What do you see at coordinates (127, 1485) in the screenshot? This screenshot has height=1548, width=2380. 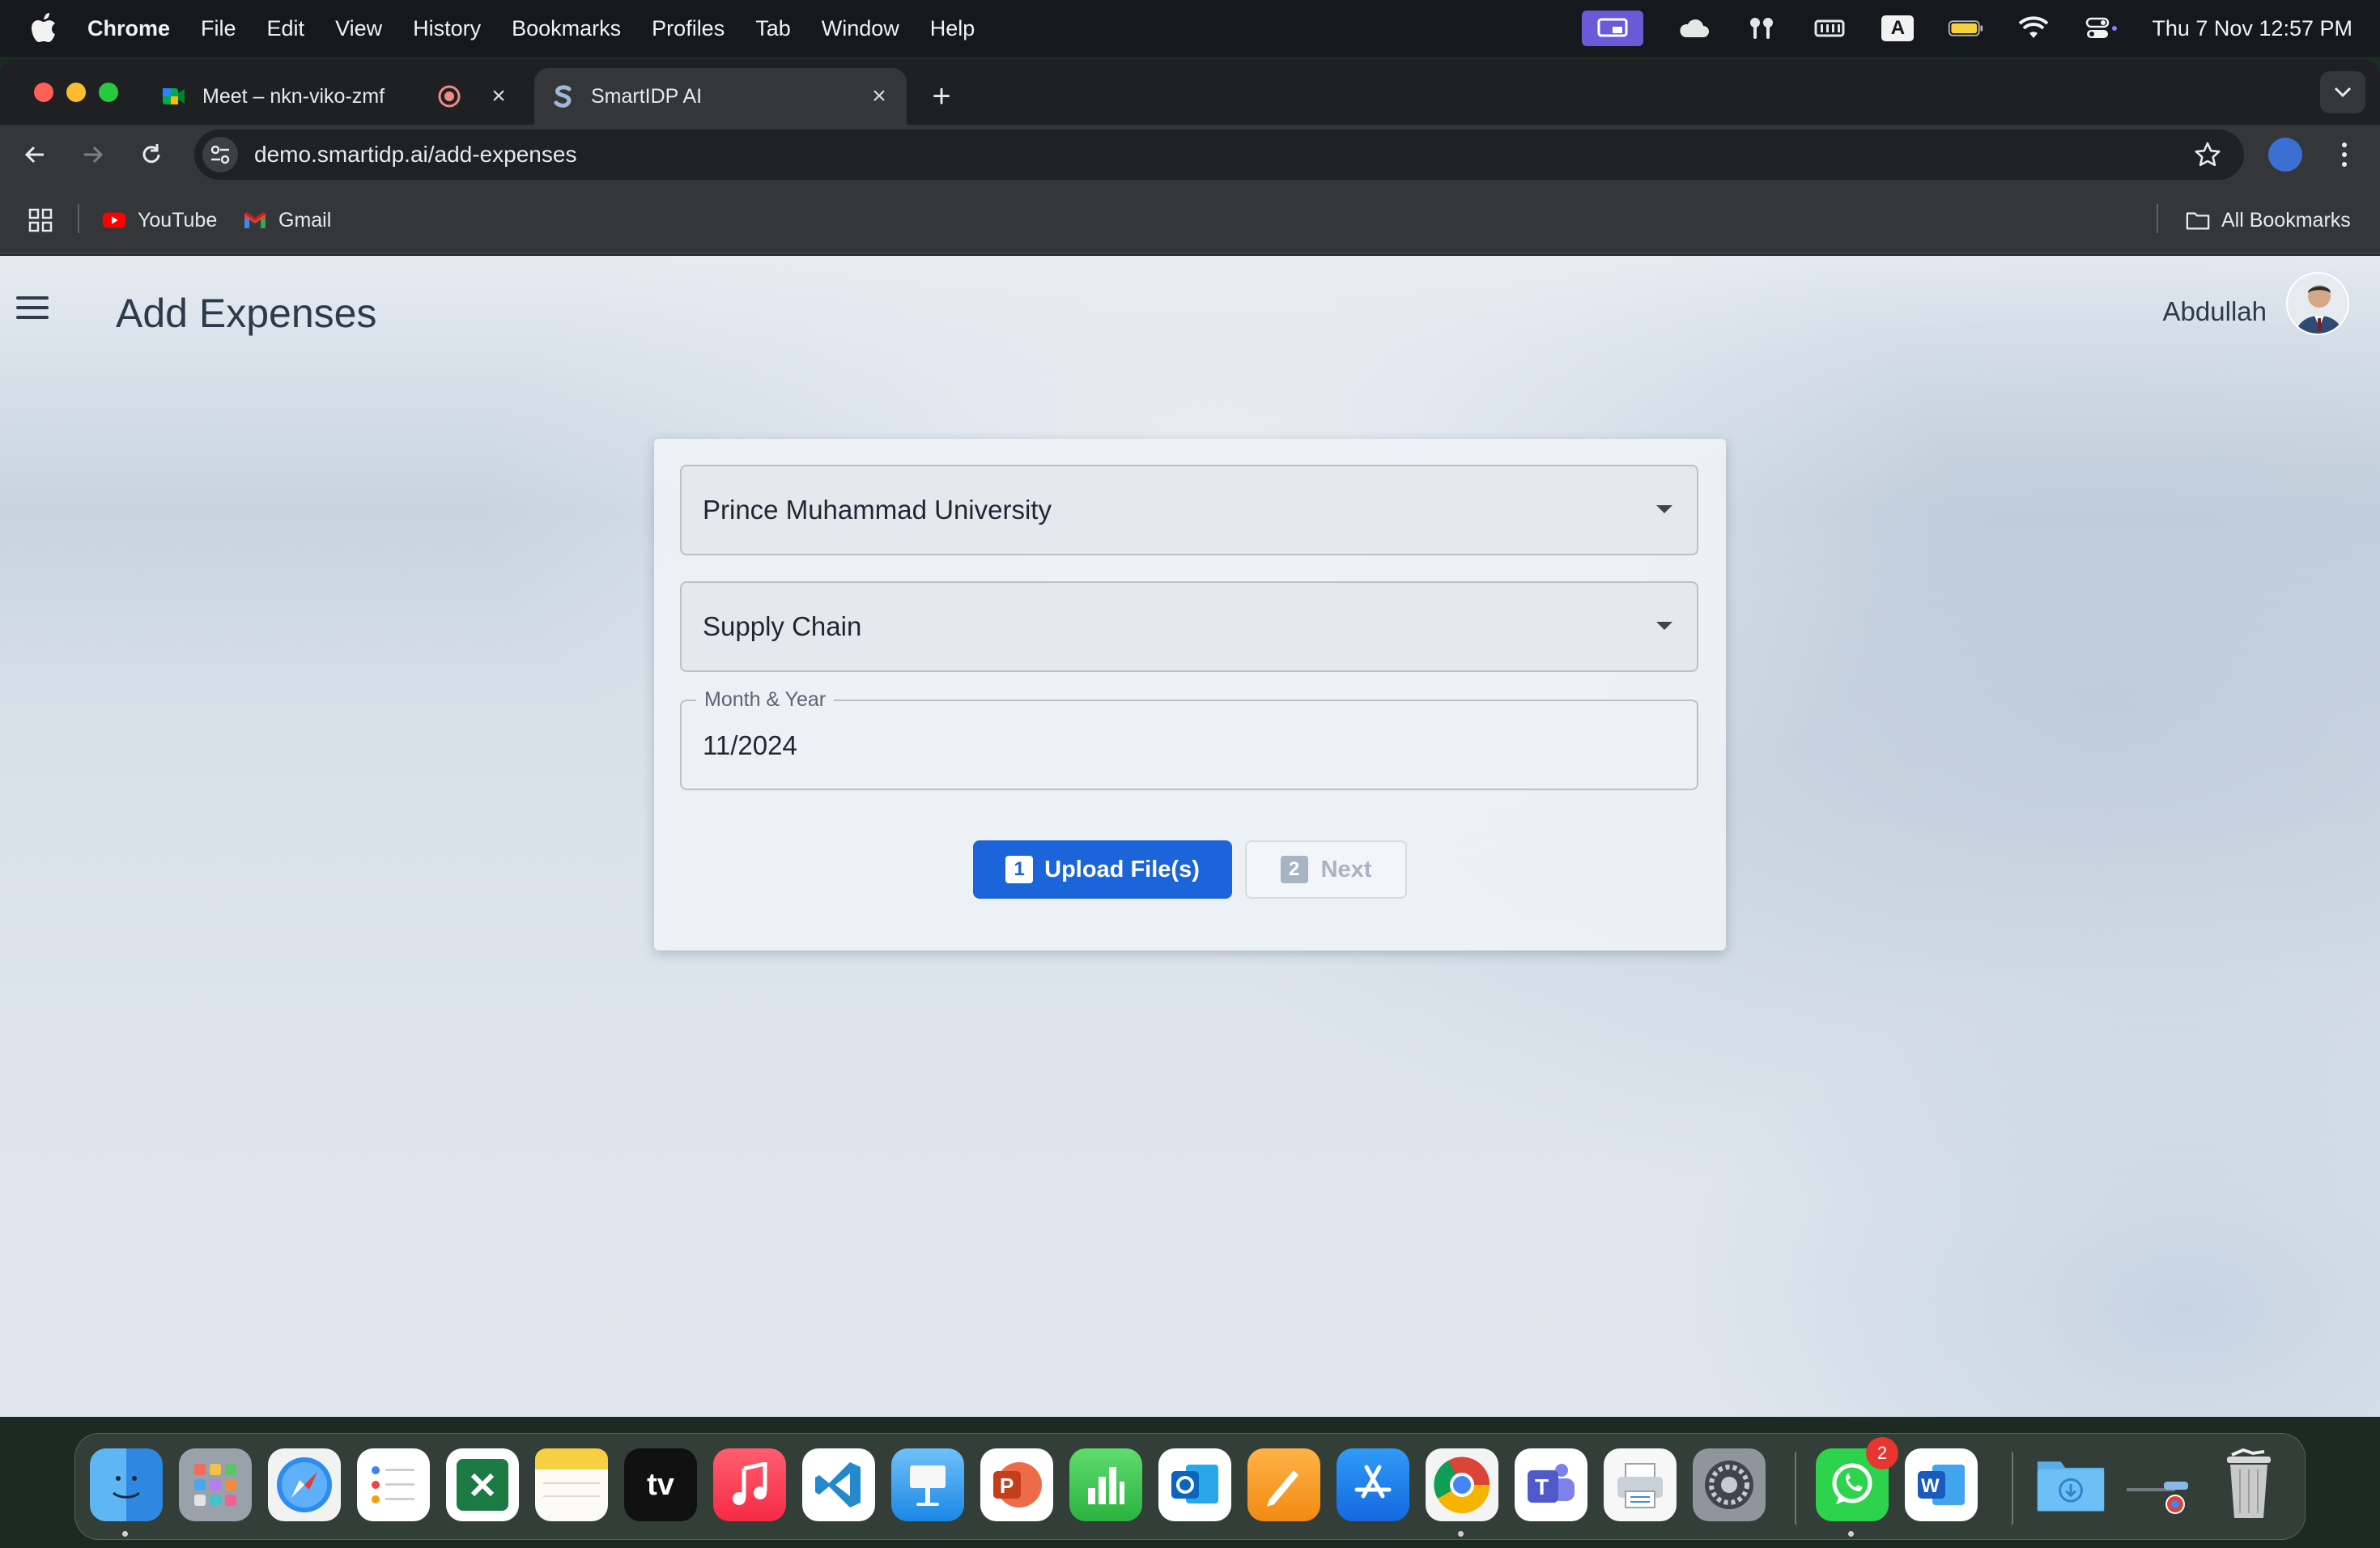 I see `finder-icon` at bounding box center [127, 1485].